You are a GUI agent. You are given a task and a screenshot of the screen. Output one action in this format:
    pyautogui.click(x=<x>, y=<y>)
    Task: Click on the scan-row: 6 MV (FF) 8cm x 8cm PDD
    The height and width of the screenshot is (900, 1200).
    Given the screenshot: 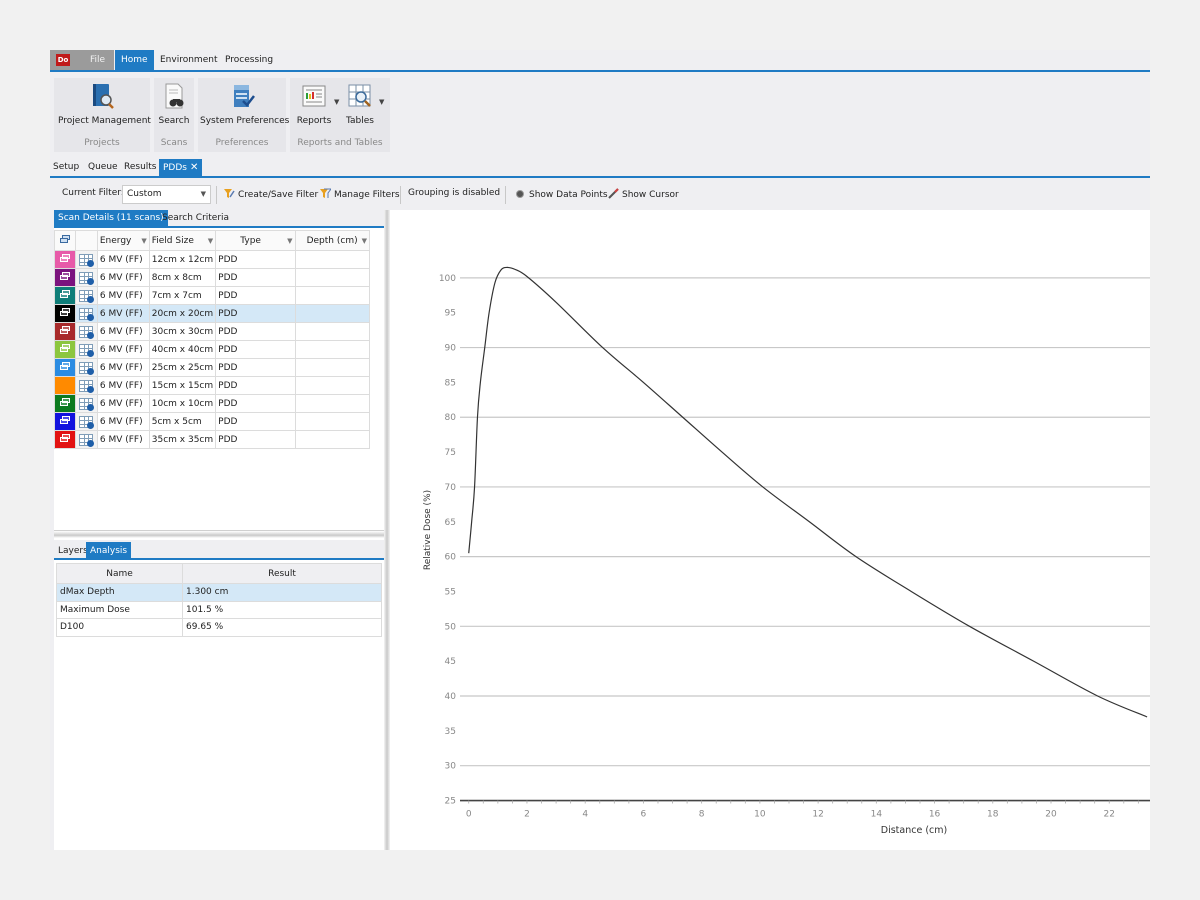 What is the action you would take?
    pyautogui.click(x=212, y=277)
    